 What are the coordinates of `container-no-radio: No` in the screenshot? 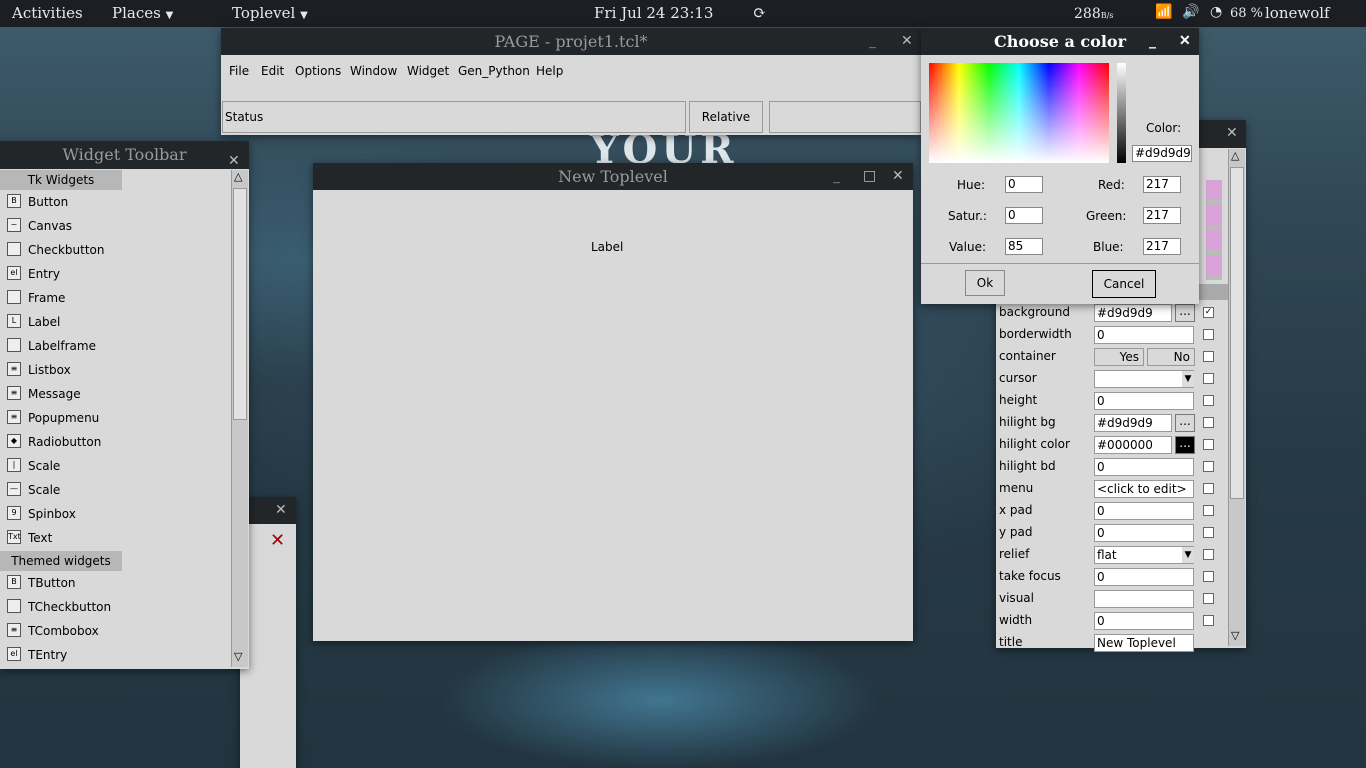 It's located at (1171, 357).